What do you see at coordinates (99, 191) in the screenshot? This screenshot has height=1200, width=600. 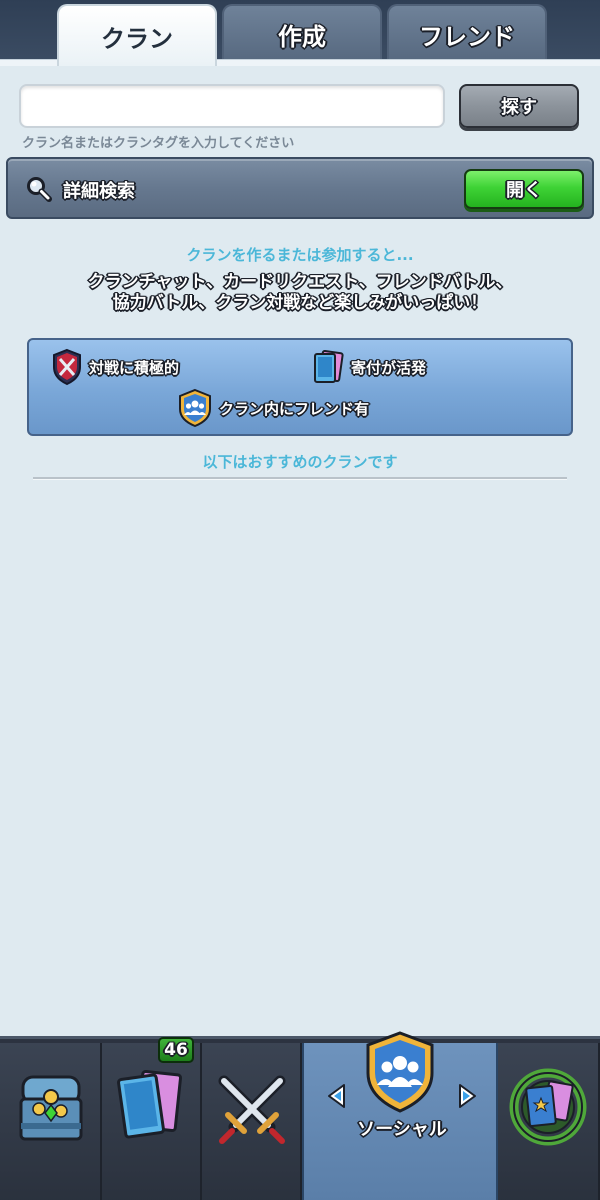 I see `advanced-search-label: 詳細検索` at bounding box center [99, 191].